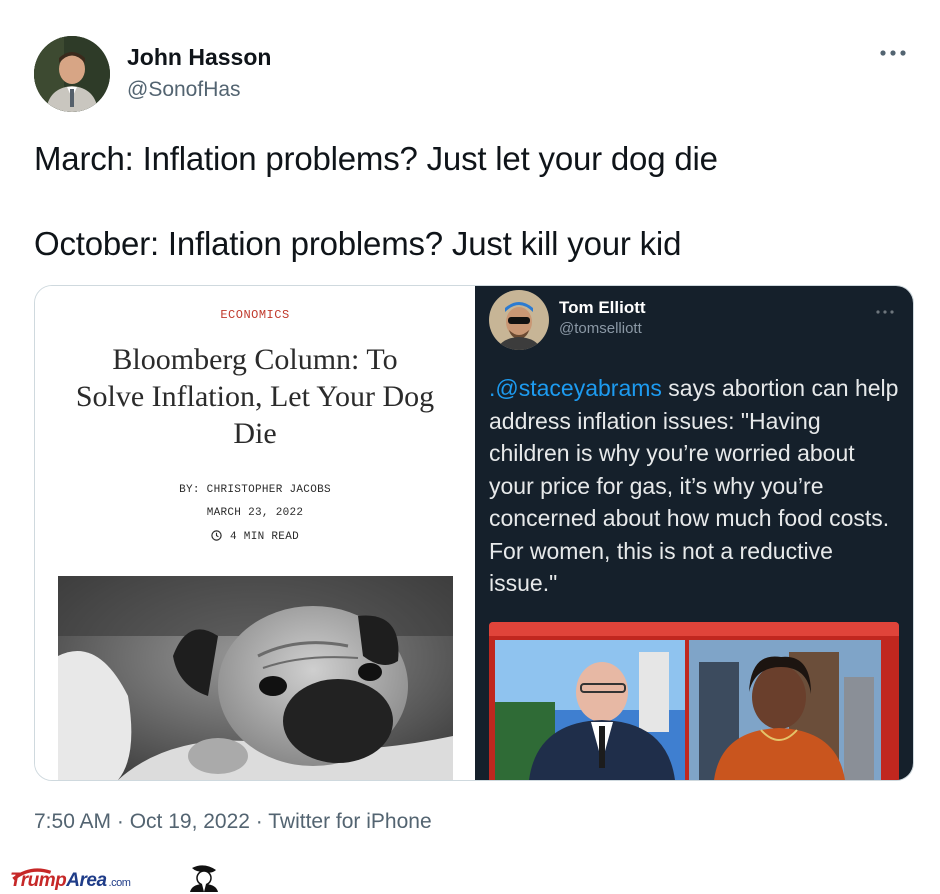  I want to click on watermark-brand-part2: Area, so click(86, 880).